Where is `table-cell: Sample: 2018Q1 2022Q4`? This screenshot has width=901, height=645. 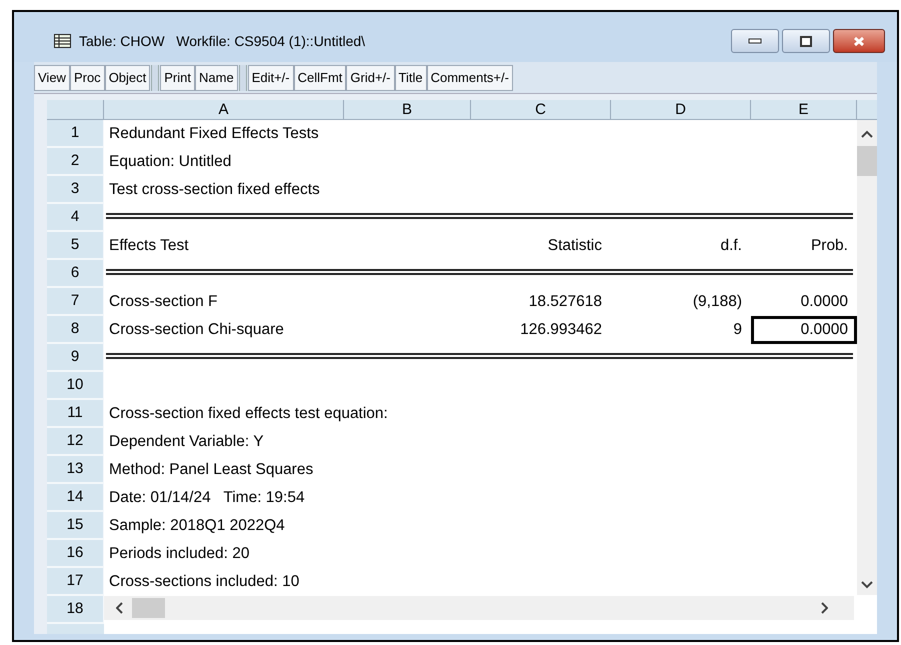 table-cell: Sample: 2018Q1 2022Q4 is located at coordinates (196, 526).